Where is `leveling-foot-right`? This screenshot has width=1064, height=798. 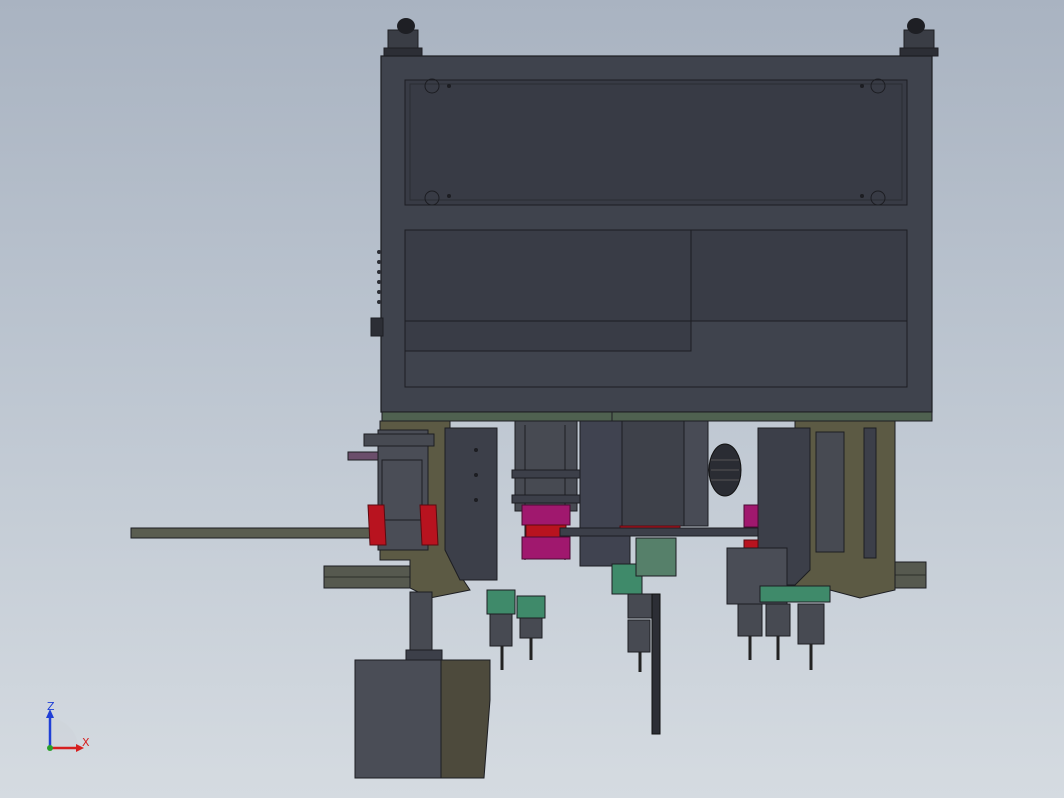 leveling-foot-right is located at coordinates (919, 37).